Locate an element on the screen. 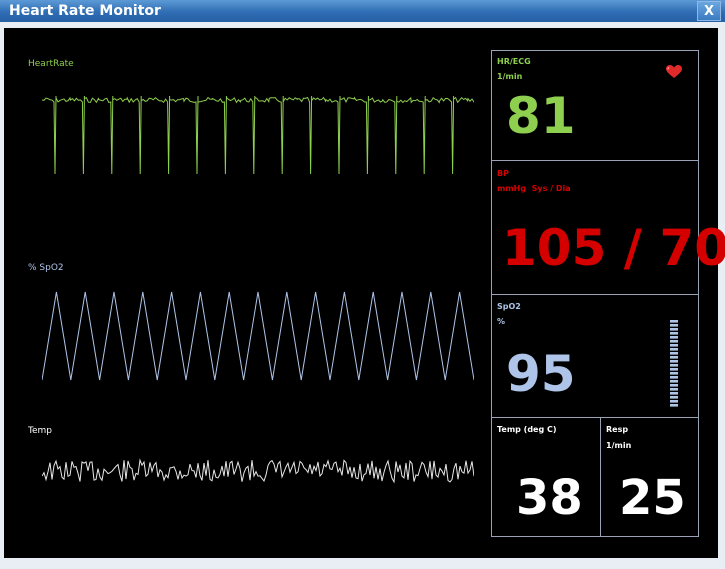 This screenshot has width=725, height=569. resp-value: 25 is located at coordinates (652, 498).